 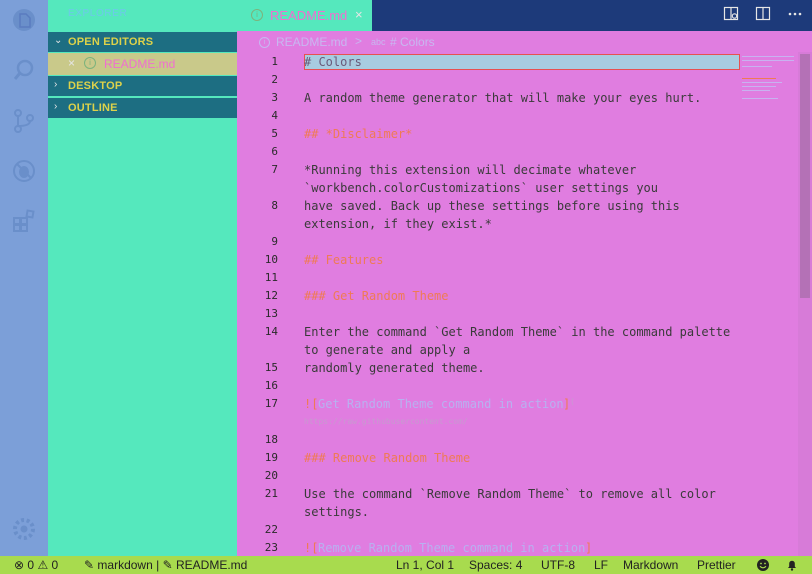 What do you see at coordinates (425, 565) in the screenshot?
I see `cursor-position: Ln 1, Col 1` at bounding box center [425, 565].